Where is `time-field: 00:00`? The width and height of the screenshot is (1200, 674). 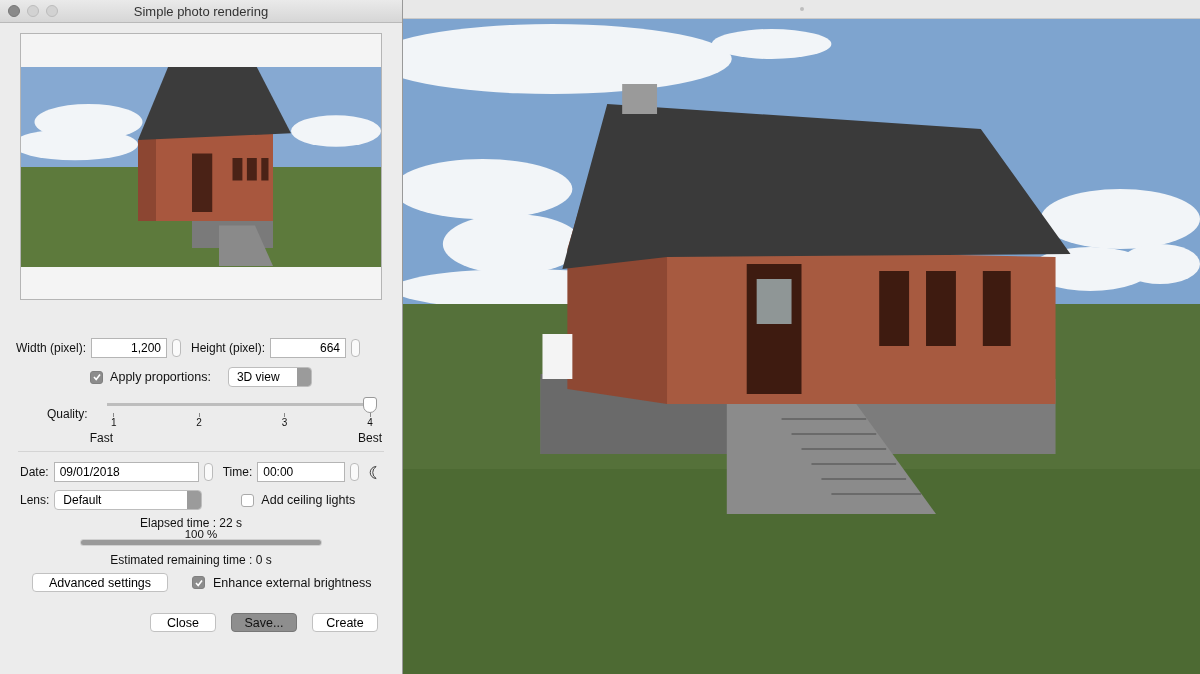 time-field: 00:00 is located at coordinates (301, 472).